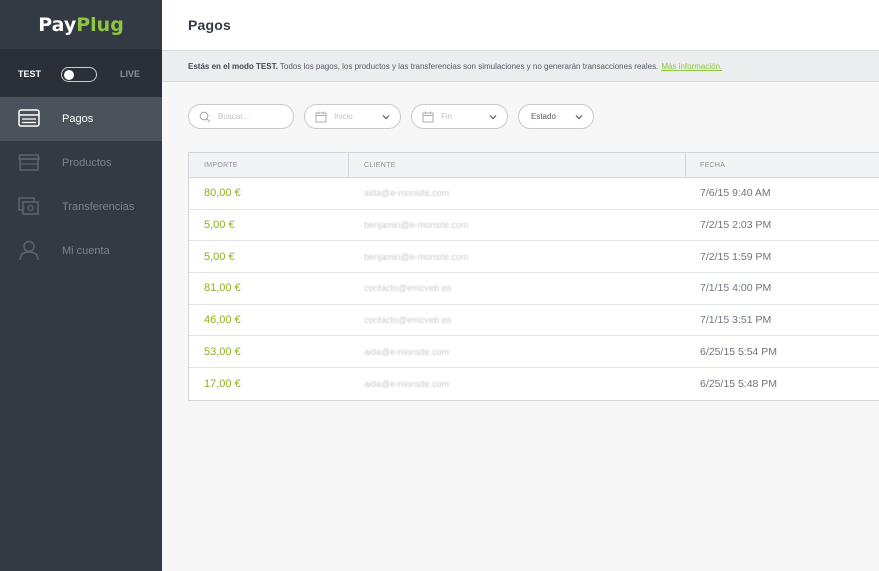  Describe the element at coordinates (30, 73) in the screenshot. I see `mode-test-label: TEST` at that location.